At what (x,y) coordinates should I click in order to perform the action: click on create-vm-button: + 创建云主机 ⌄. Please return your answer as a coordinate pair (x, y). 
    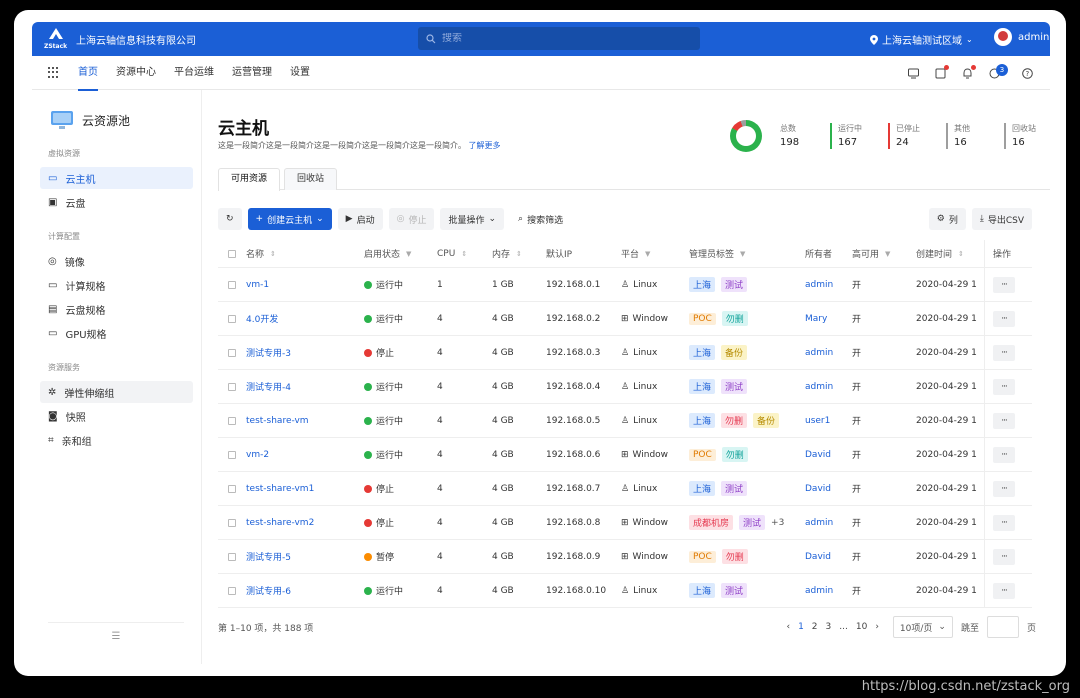
    Looking at the image, I should click on (289, 219).